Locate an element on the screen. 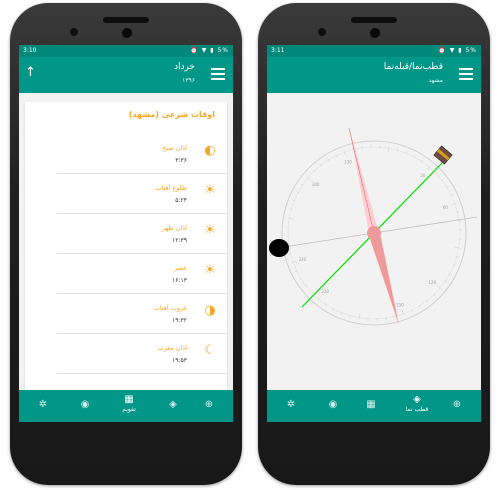 The height and width of the screenshot is (490, 500). compass-tick-label: 210 is located at coordinates (325, 291).